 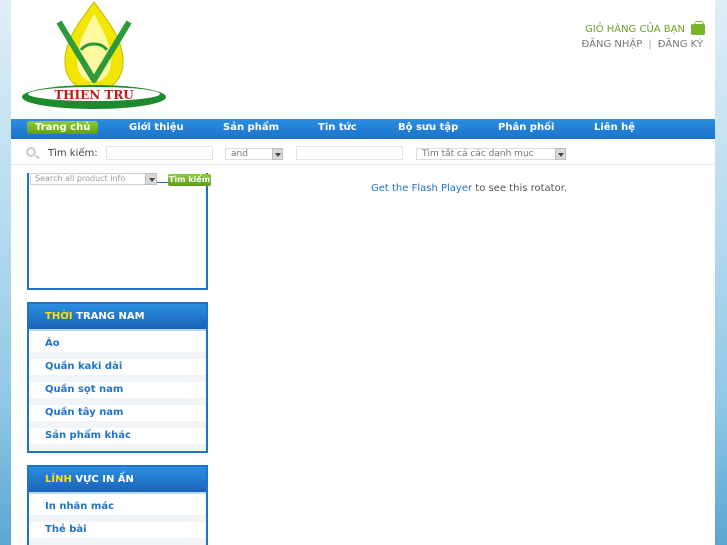 What do you see at coordinates (117, 393) in the screenshot?
I see `category-item: Quần sọt nam` at bounding box center [117, 393].